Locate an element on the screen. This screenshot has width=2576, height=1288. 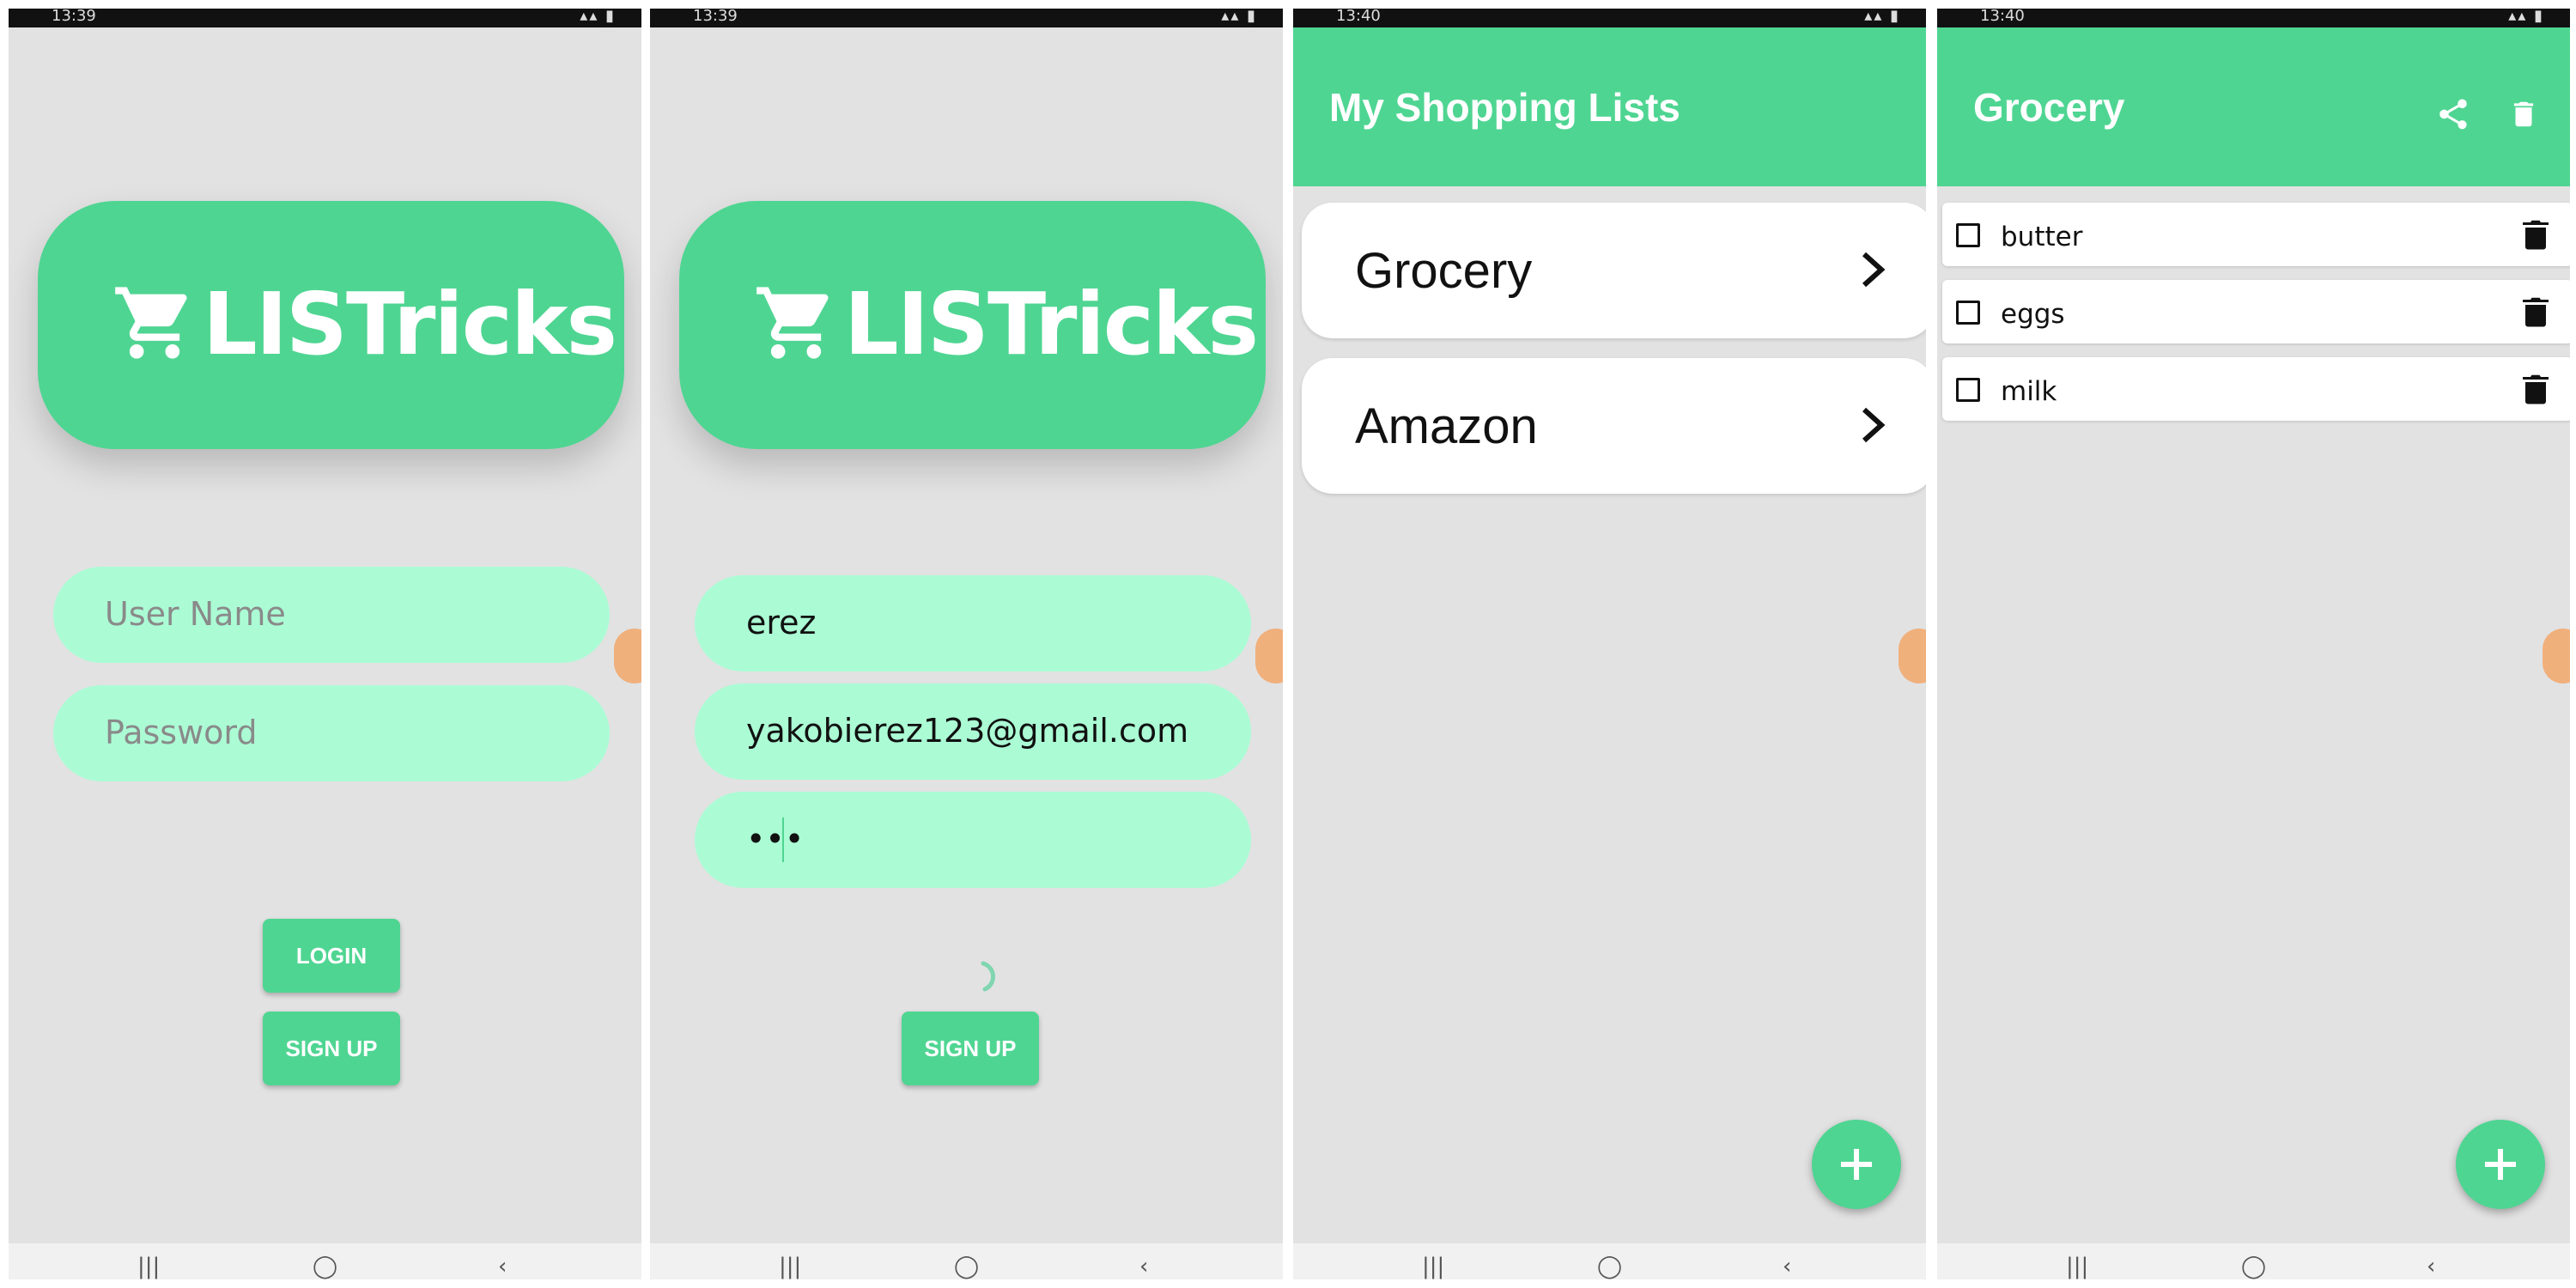
app-bar: My Shopping Lists is located at coordinates (1609, 106).